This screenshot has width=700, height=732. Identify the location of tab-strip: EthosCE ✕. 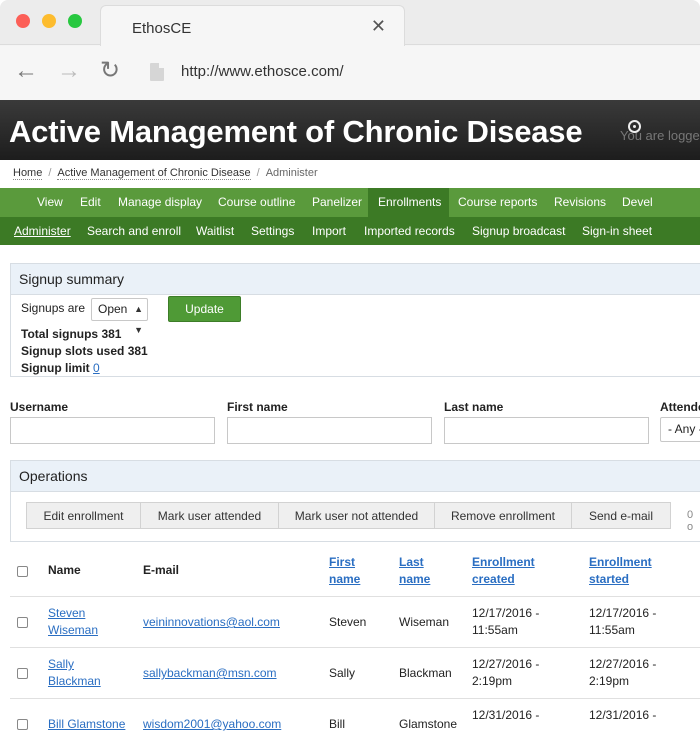
(350, 23).